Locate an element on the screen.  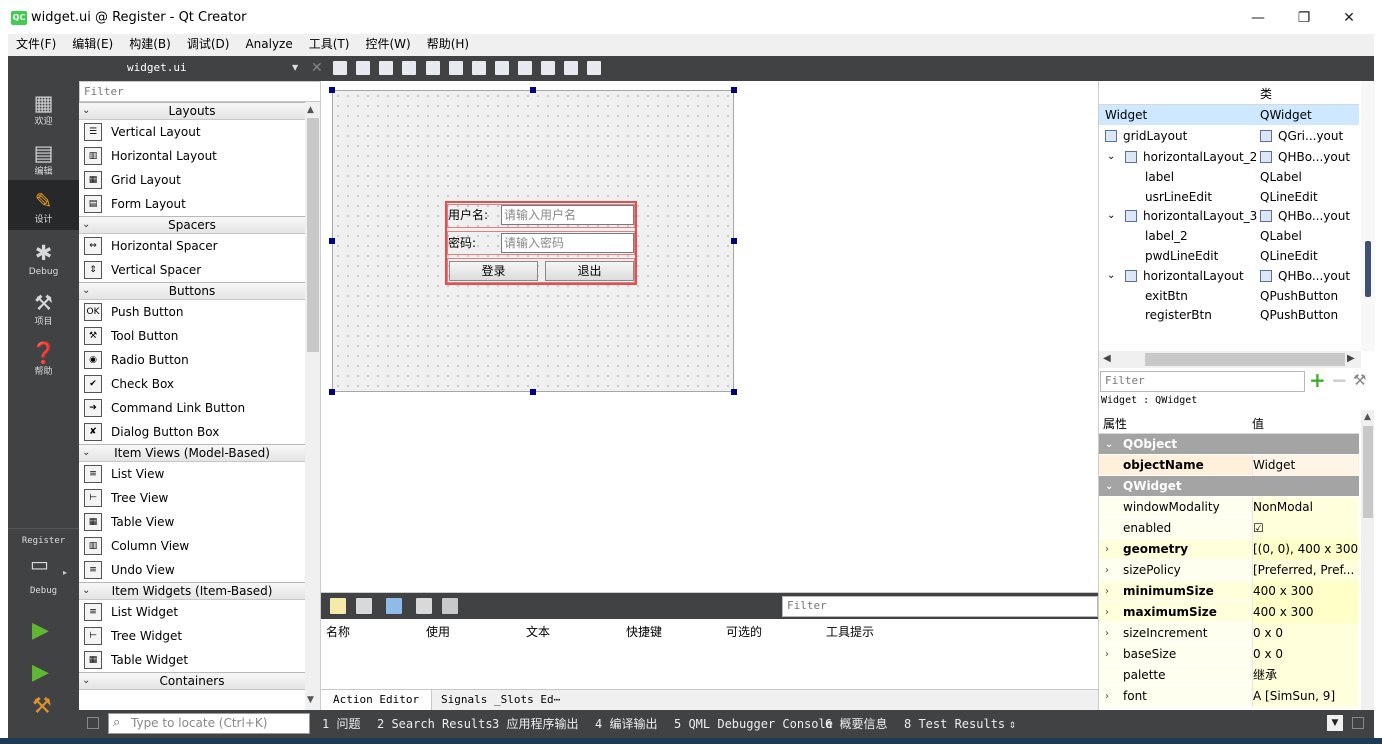
property-row-palette: palette 继承 is located at coordinates (1229, 675).